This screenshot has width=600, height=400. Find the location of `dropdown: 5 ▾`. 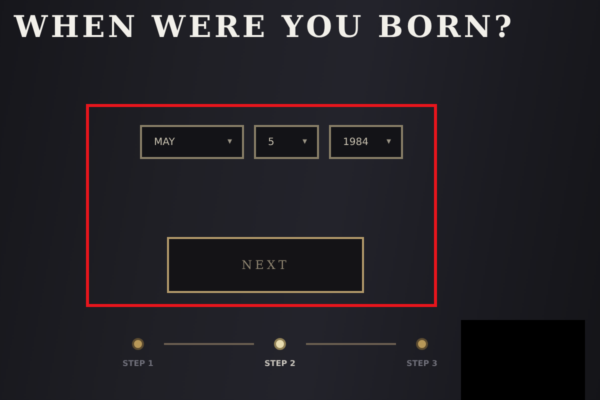

dropdown: 5 ▾ is located at coordinates (286, 142).